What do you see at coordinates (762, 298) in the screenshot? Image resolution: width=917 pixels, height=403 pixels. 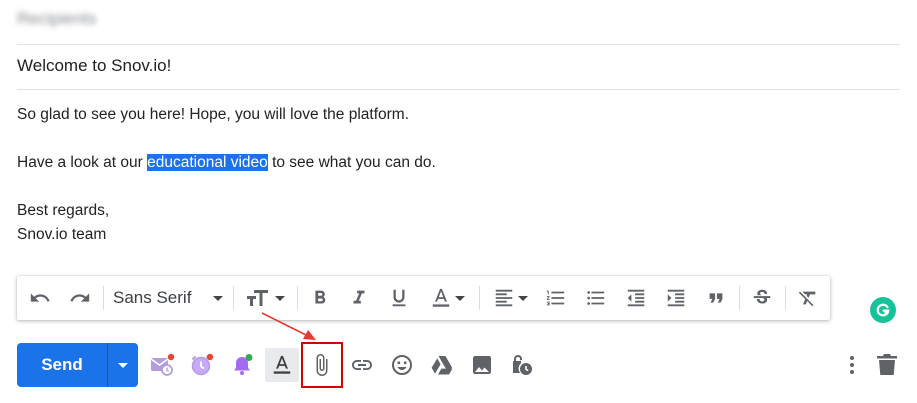 I see `strikethrough-icon` at bounding box center [762, 298].